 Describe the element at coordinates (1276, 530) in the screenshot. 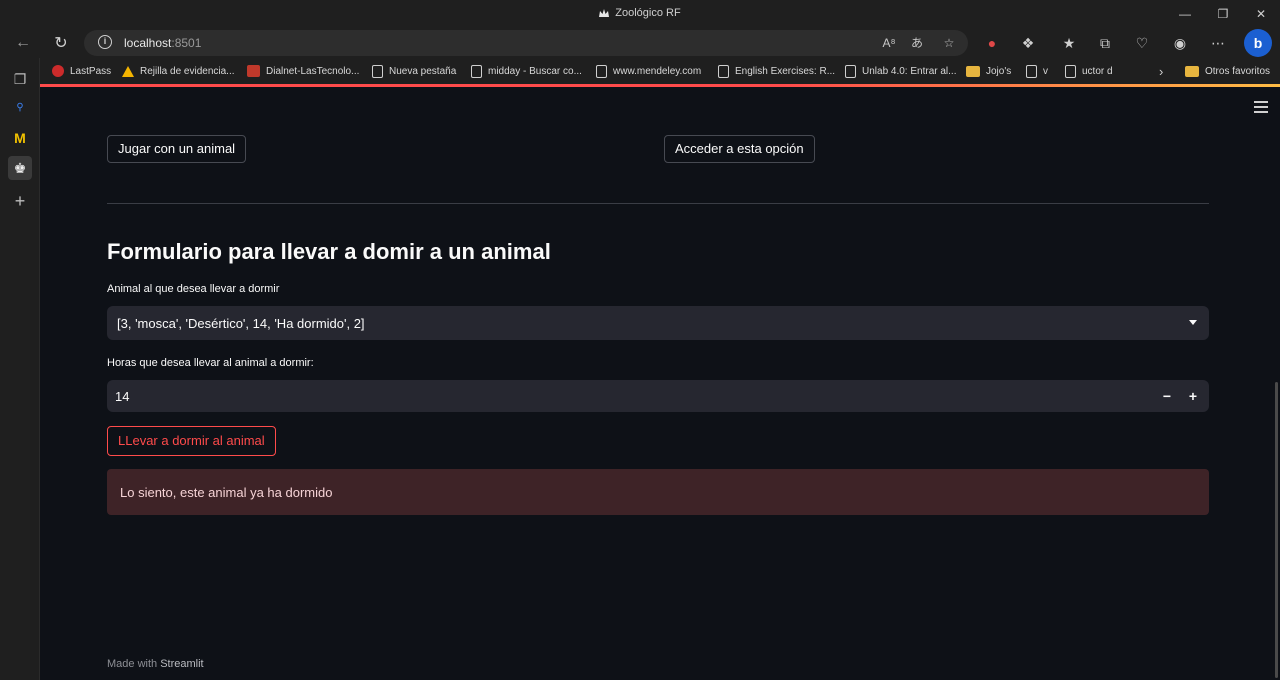

I see `scrollbar` at that location.